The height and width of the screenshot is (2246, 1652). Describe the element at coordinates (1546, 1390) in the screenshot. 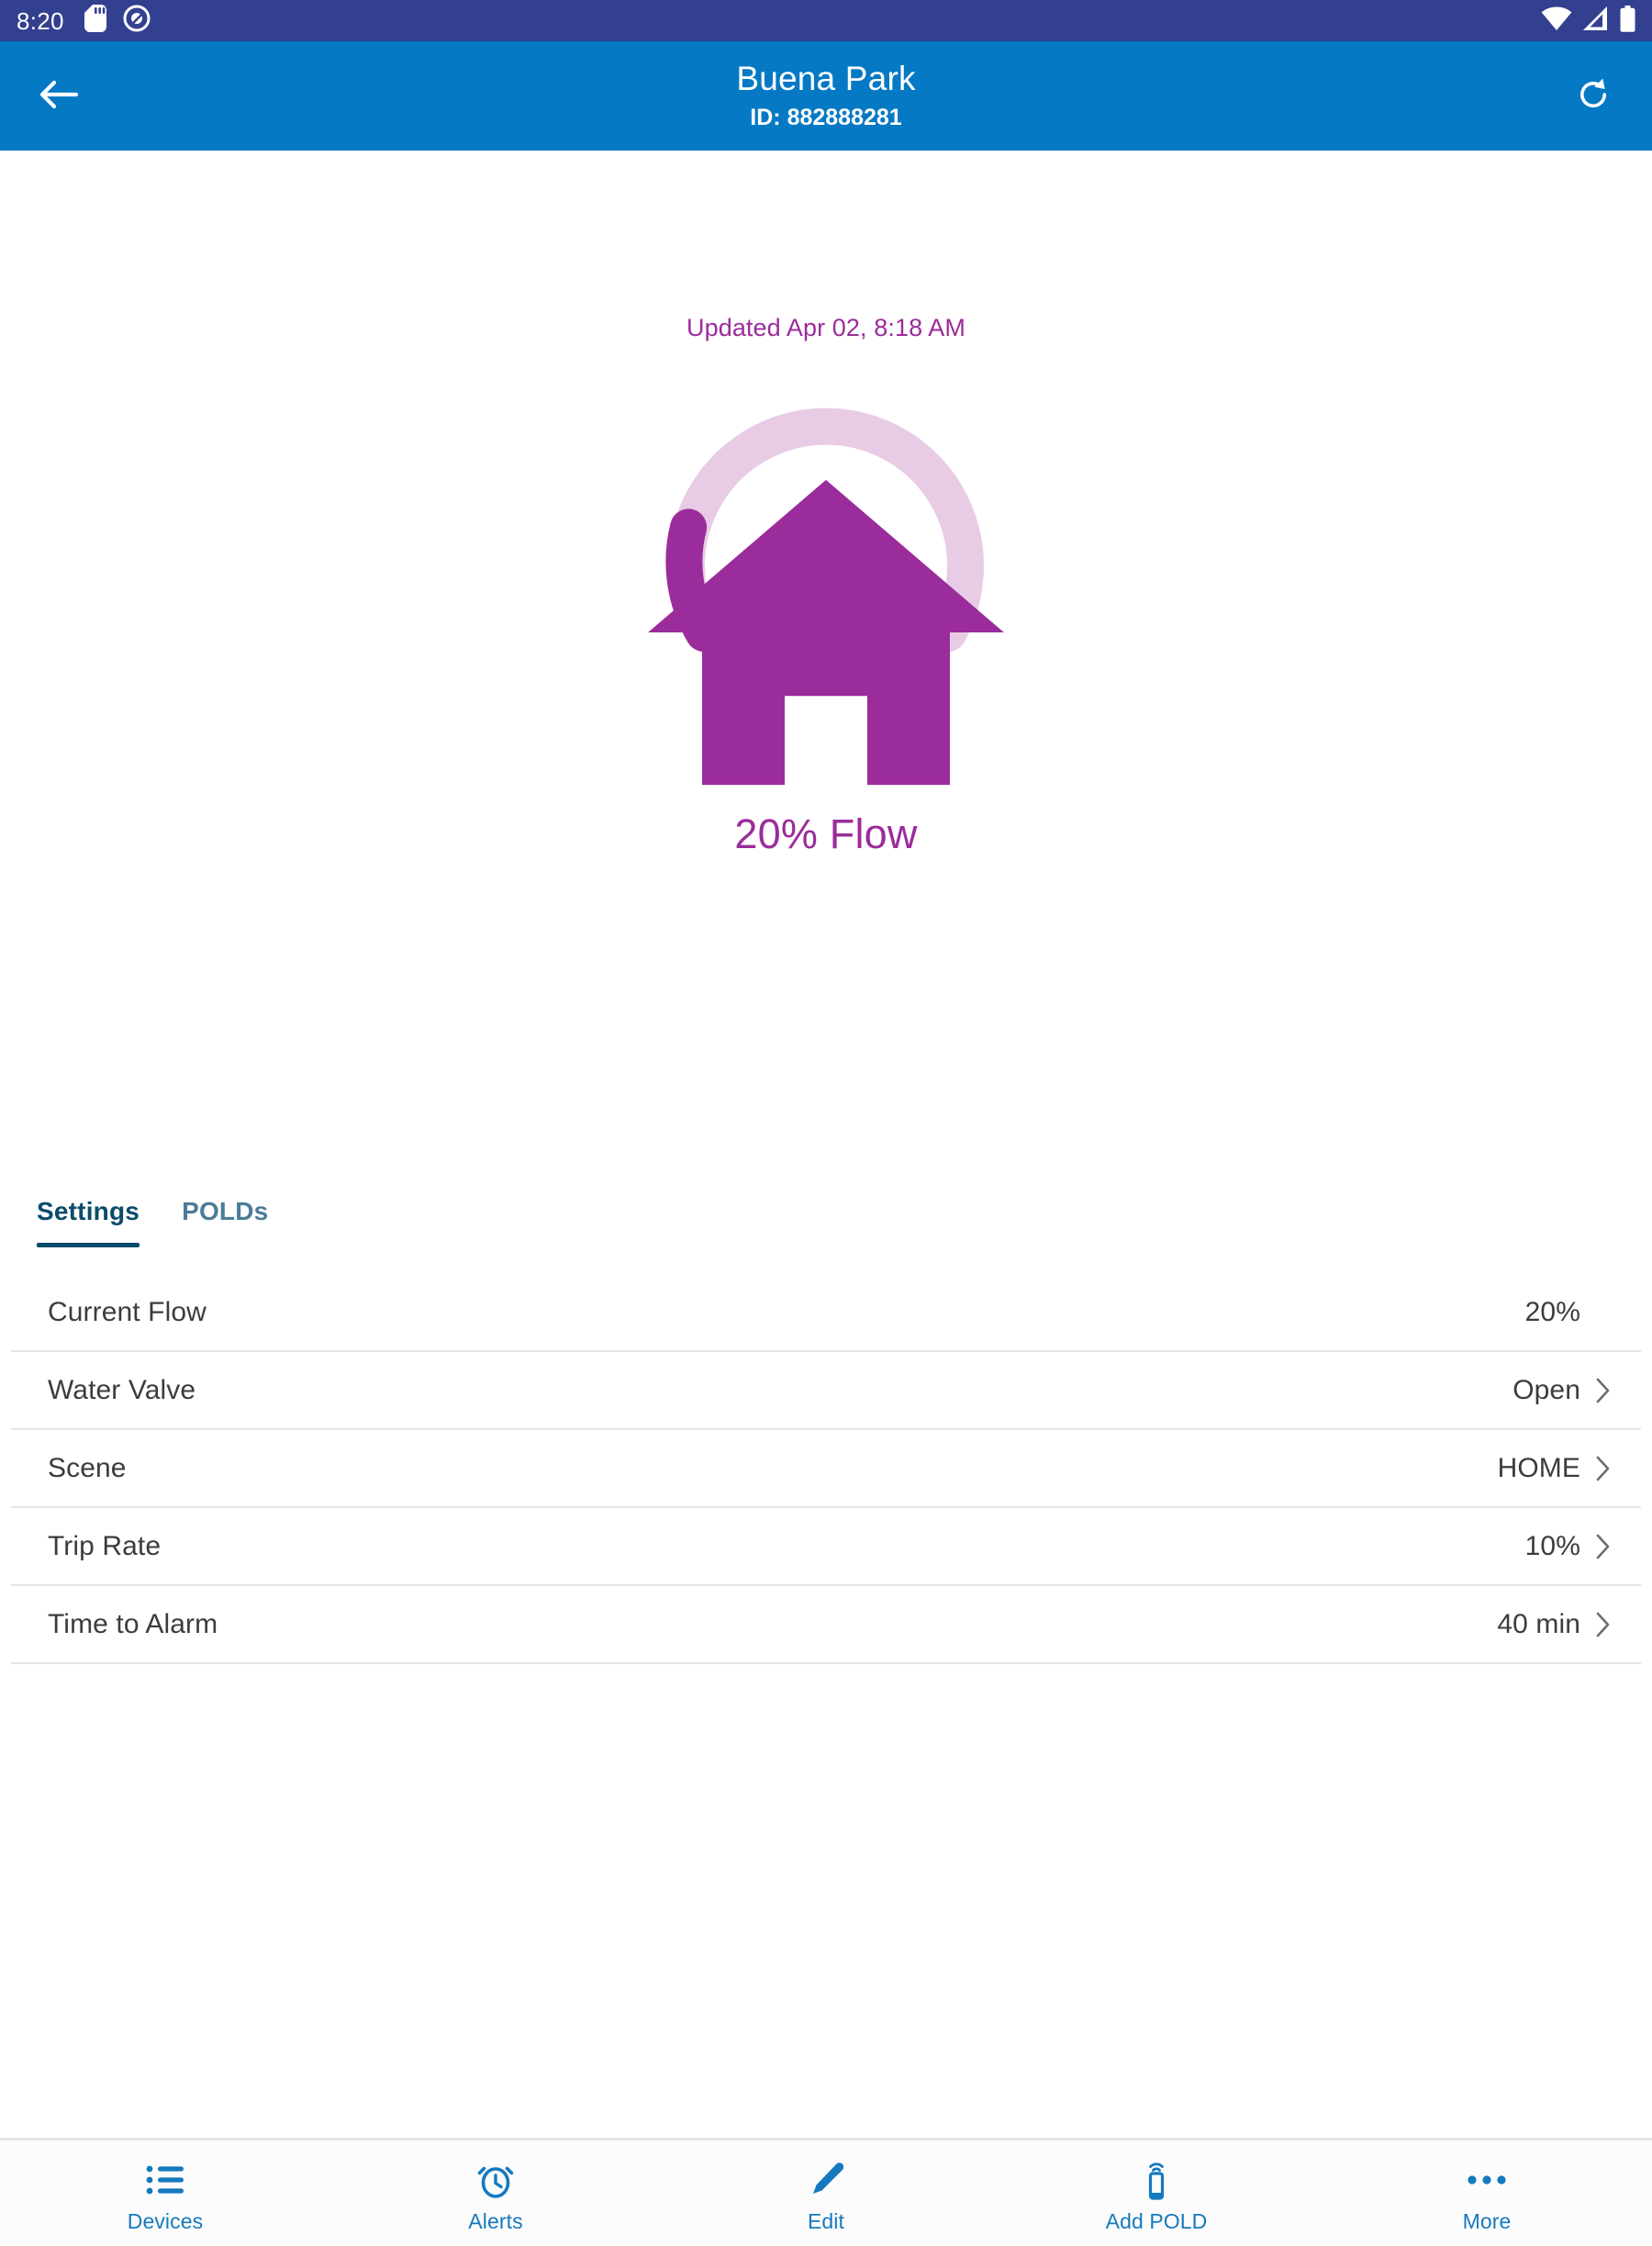

I see `setting-value: Open` at that location.